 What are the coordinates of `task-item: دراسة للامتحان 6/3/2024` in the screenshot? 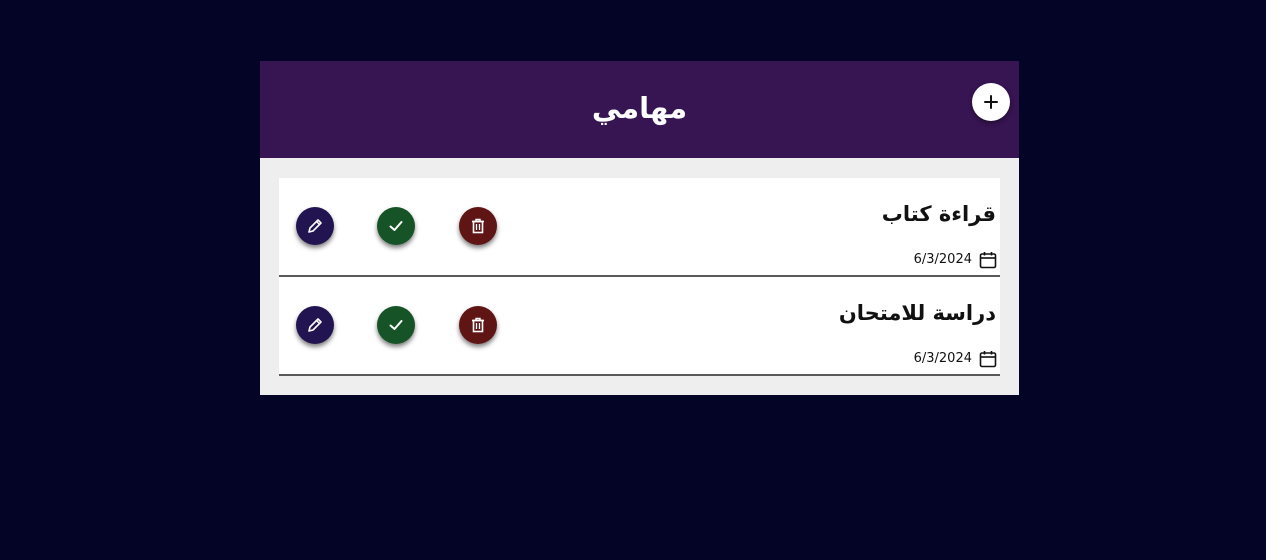 It's located at (639, 326).